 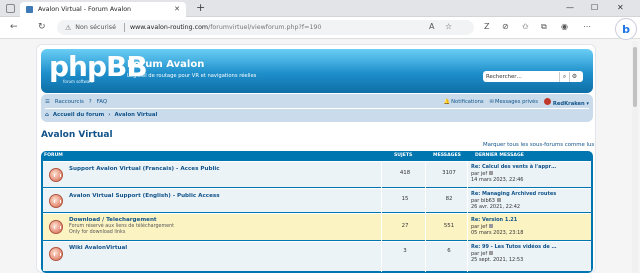 What do you see at coordinates (544, 27) in the screenshot?
I see `collections-icon: ⧉` at bounding box center [544, 27].